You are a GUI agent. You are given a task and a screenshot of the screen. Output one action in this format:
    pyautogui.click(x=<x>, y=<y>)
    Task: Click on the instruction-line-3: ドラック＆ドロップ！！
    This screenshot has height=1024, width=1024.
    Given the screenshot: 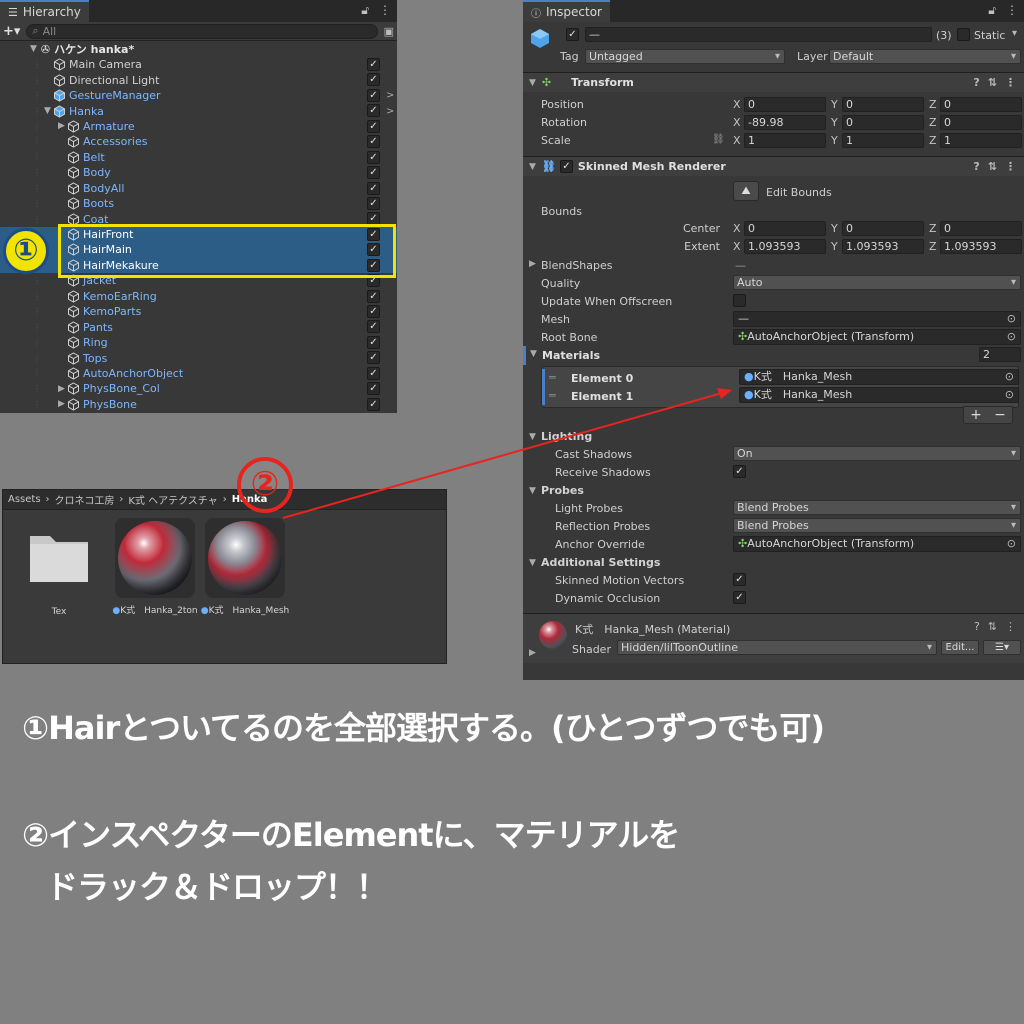 What is the action you would take?
    pyautogui.click(x=217, y=887)
    